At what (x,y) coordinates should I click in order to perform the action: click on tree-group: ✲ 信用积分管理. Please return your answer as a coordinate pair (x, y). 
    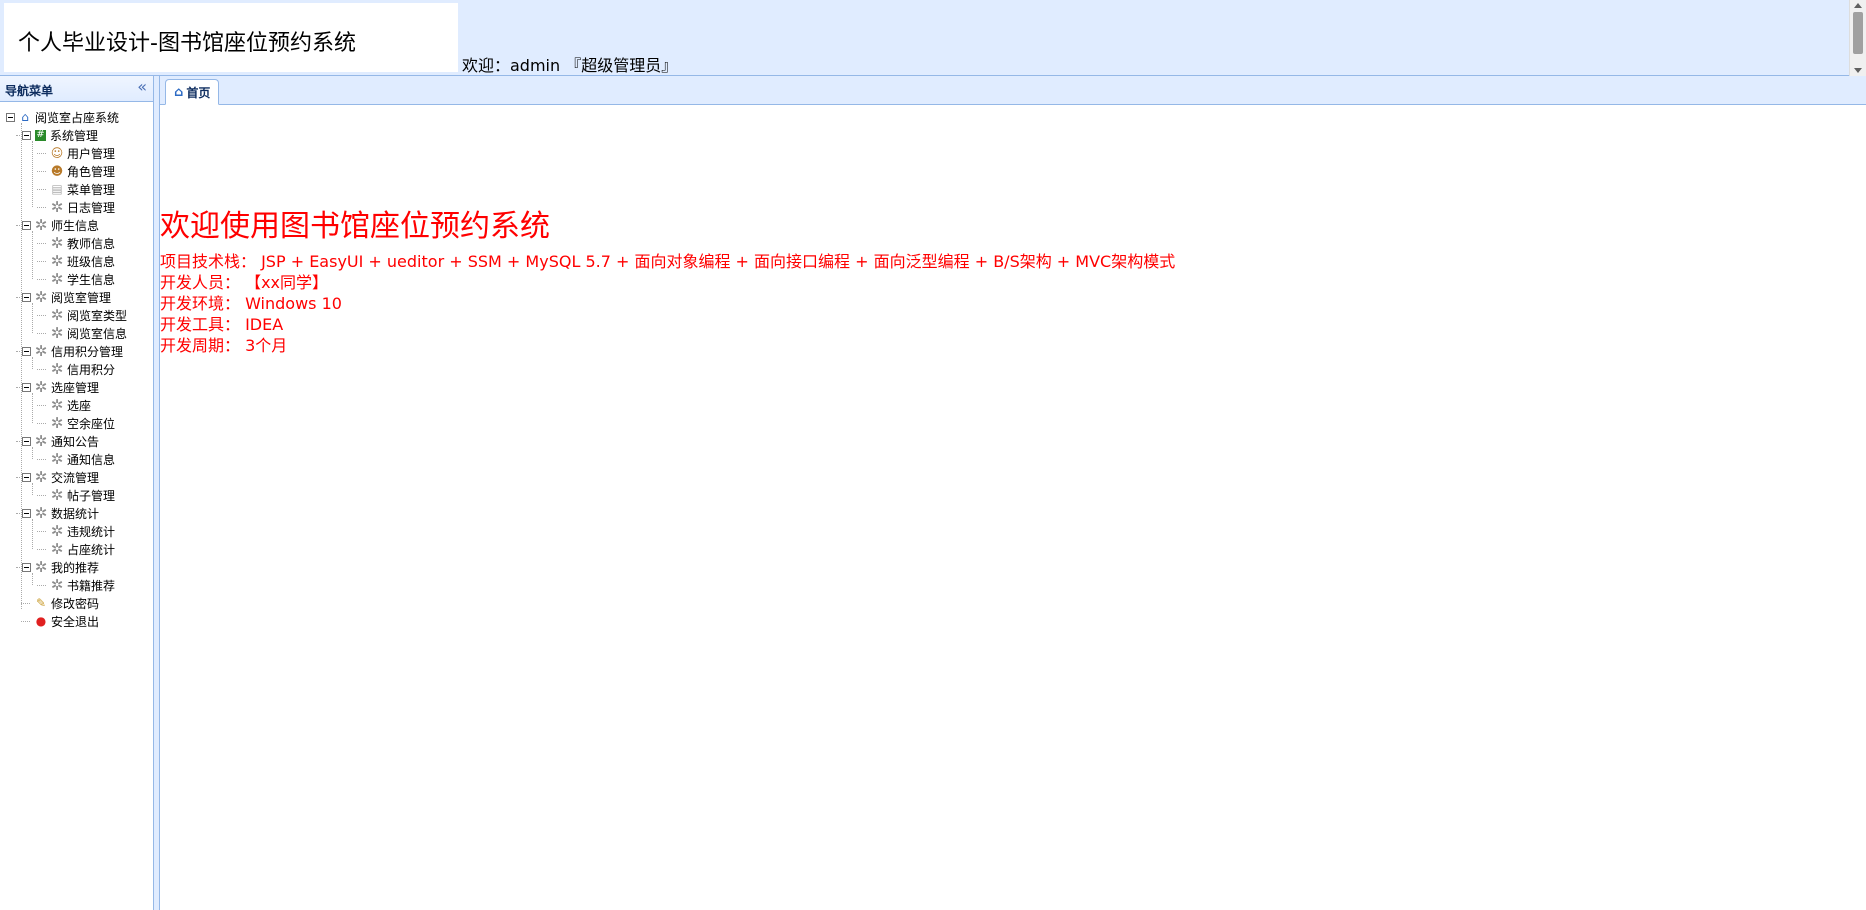
    Looking at the image, I should click on (72, 351).